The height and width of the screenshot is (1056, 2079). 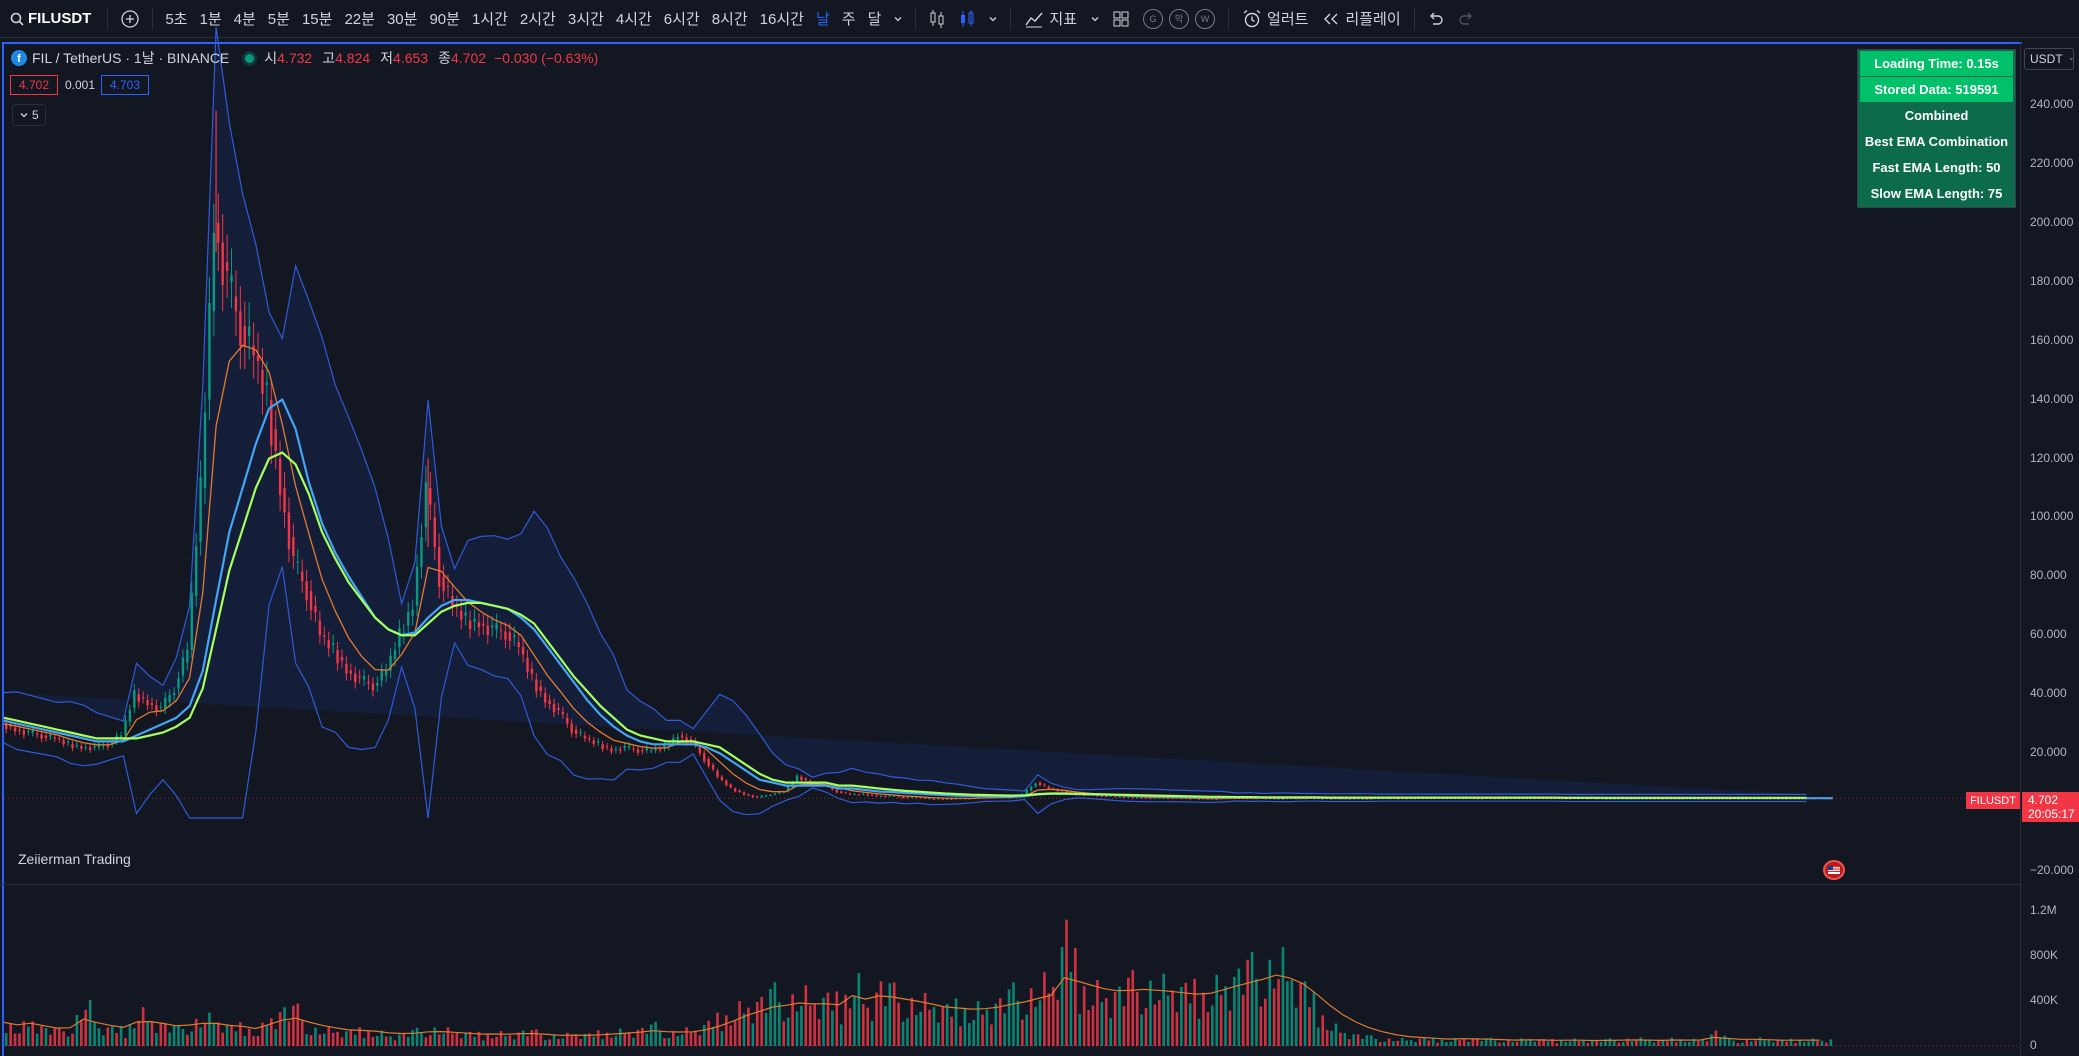 I want to click on ask-price-box: 4.703, so click(x=125, y=85).